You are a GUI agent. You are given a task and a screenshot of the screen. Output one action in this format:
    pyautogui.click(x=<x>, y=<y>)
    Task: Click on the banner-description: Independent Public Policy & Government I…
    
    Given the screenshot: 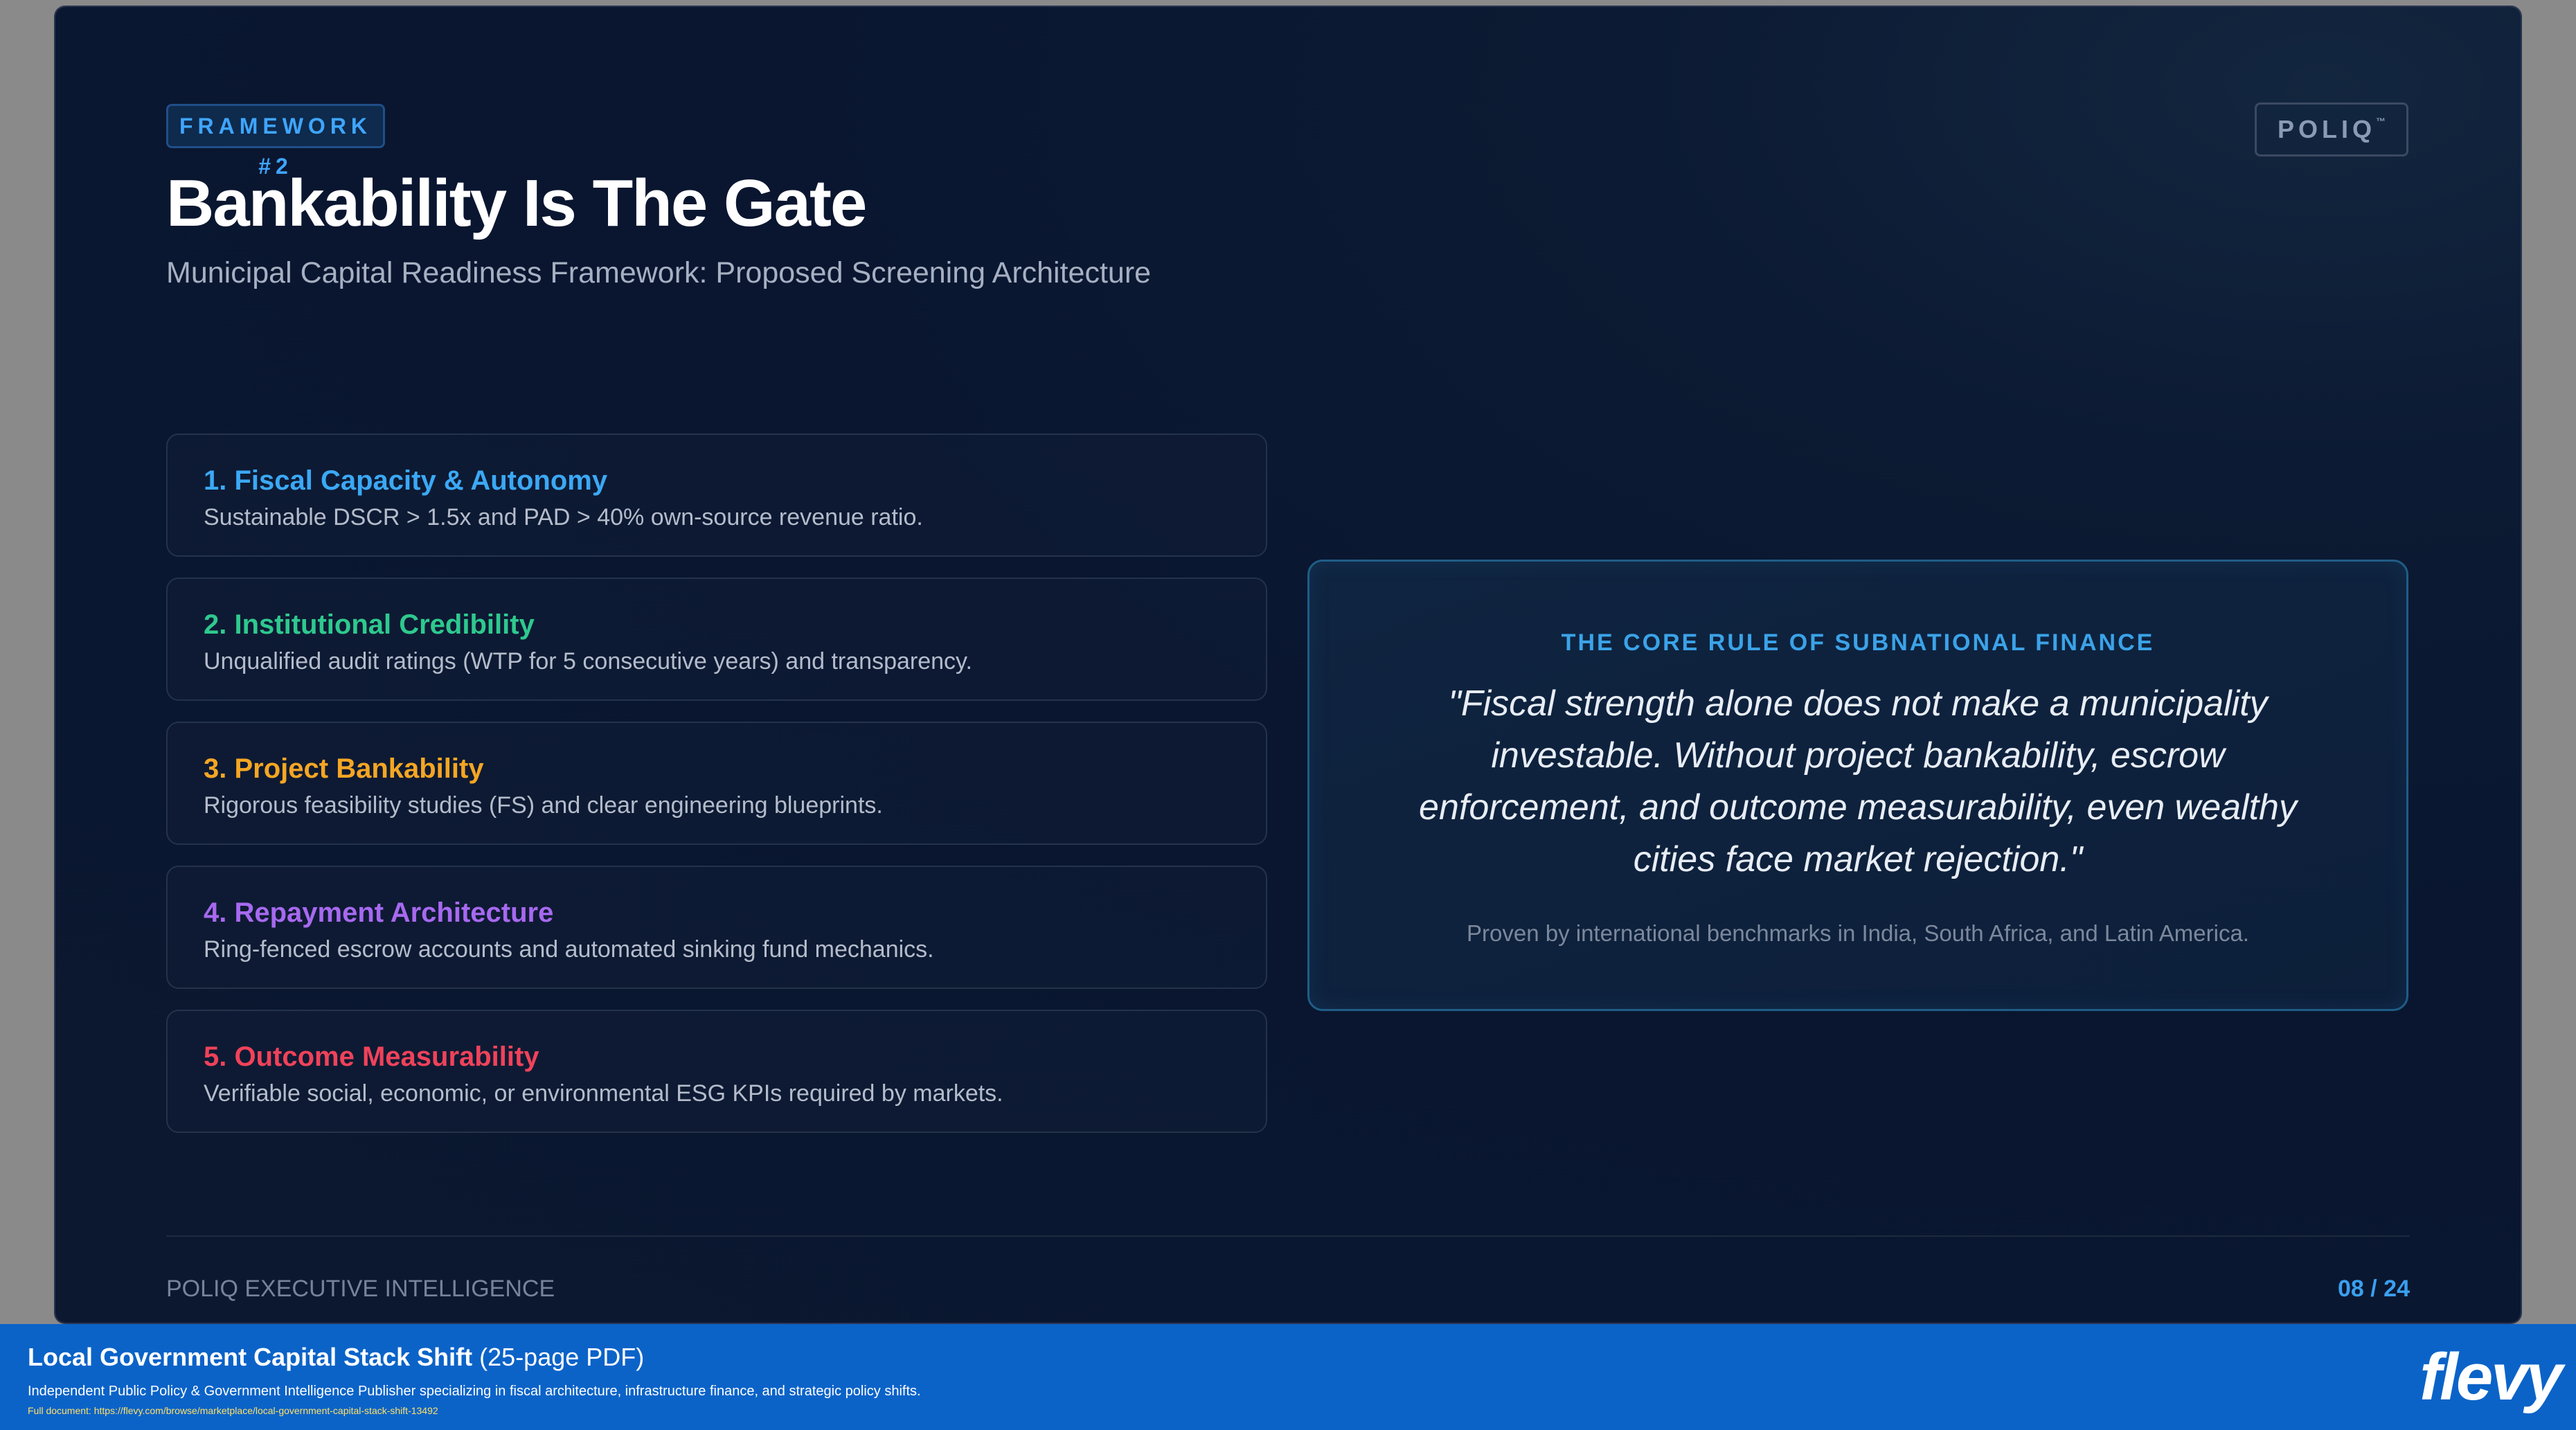 What is the action you would take?
    pyautogui.click(x=475, y=1391)
    